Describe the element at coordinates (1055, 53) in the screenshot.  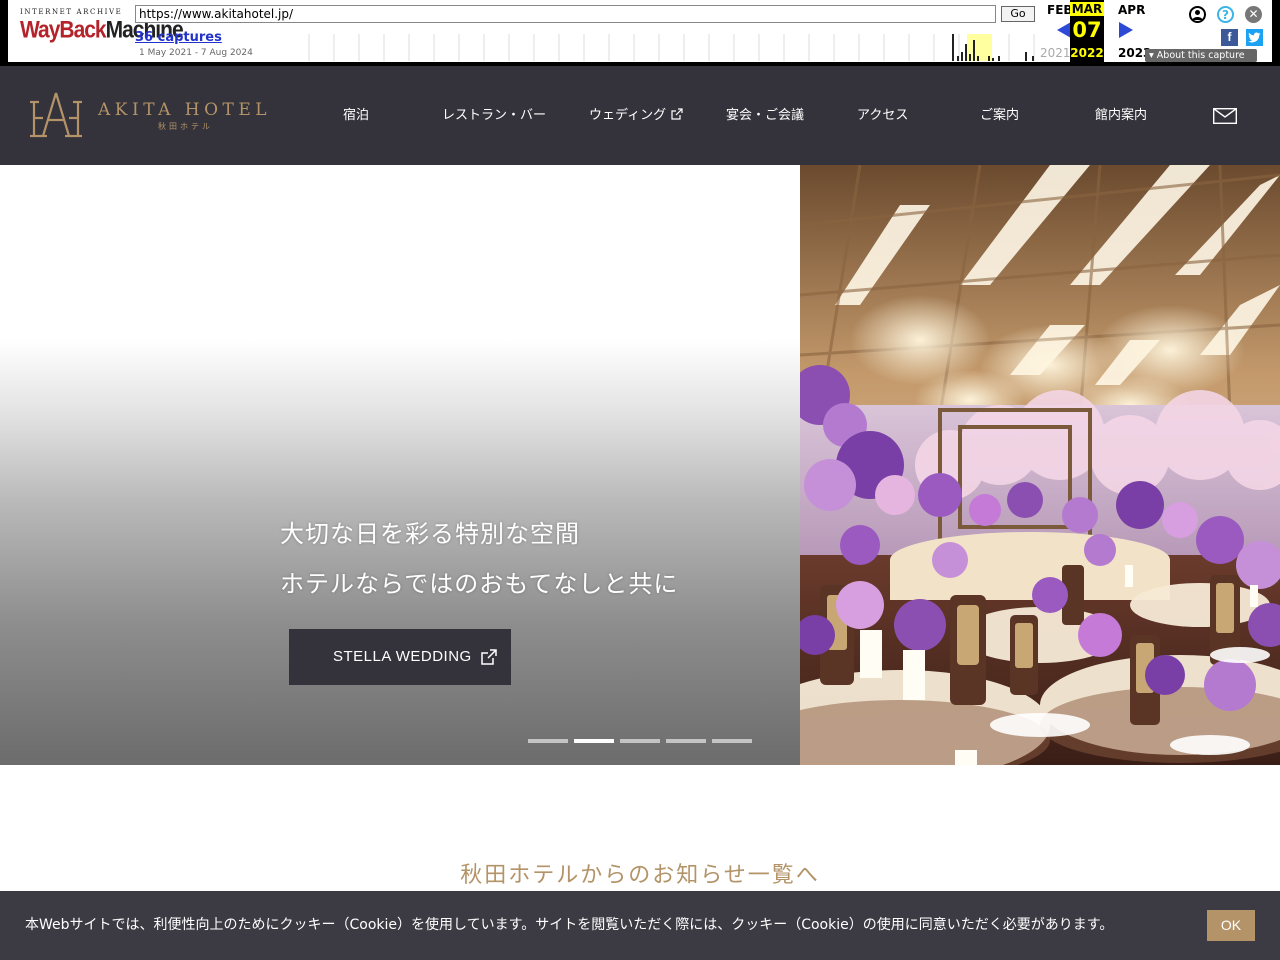
I see `wayback-prev-year: 2021` at that location.